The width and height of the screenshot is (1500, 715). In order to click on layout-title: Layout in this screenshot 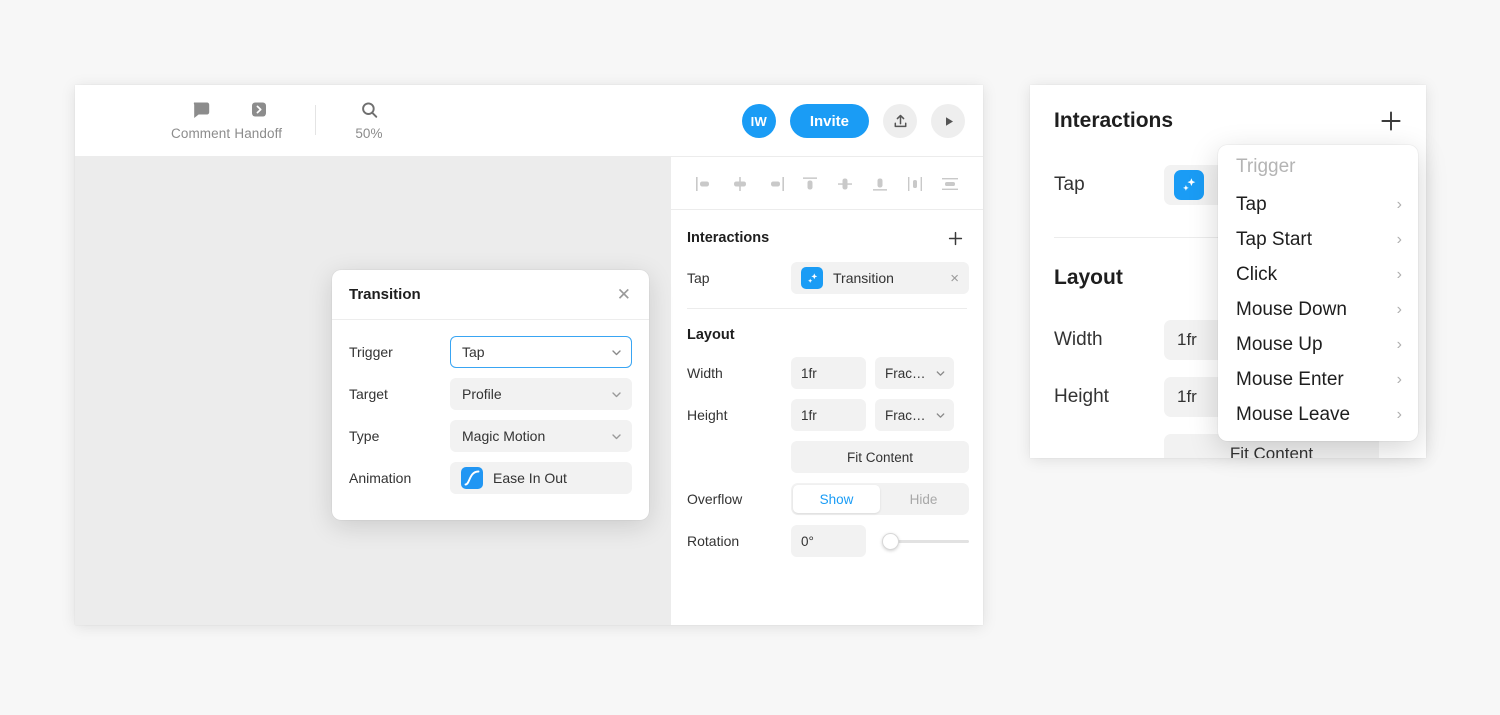, I will do `click(711, 335)`.